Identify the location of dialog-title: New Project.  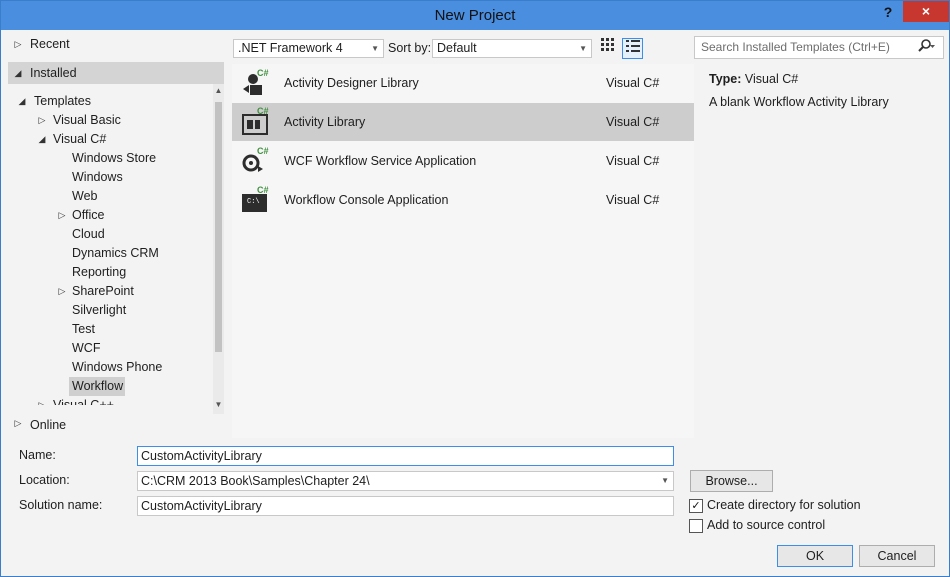
(475, 15).